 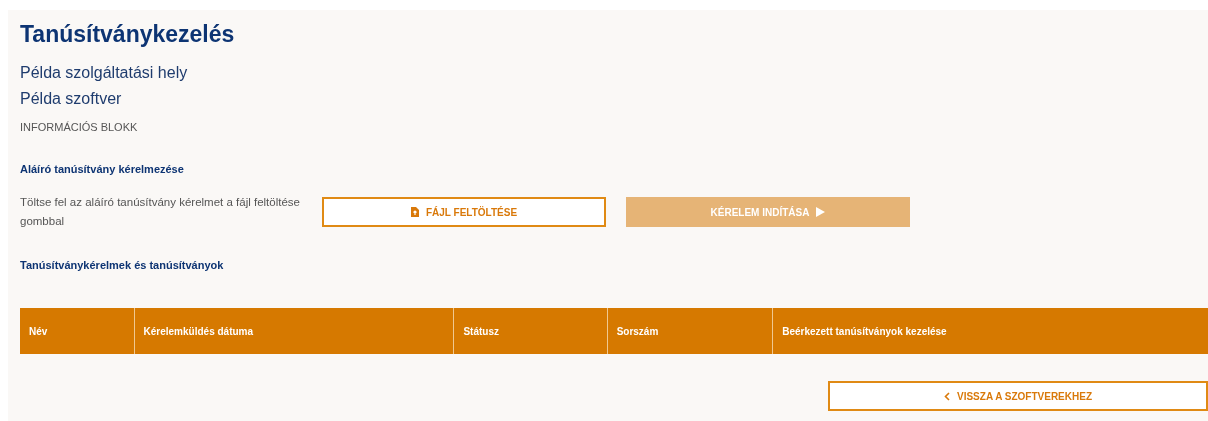 What do you see at coordinates (102, 169) in the screenshot?
I see `section-heading: Aláíró tanúsítvány kérelmezése` at bounding box center [102, 169].